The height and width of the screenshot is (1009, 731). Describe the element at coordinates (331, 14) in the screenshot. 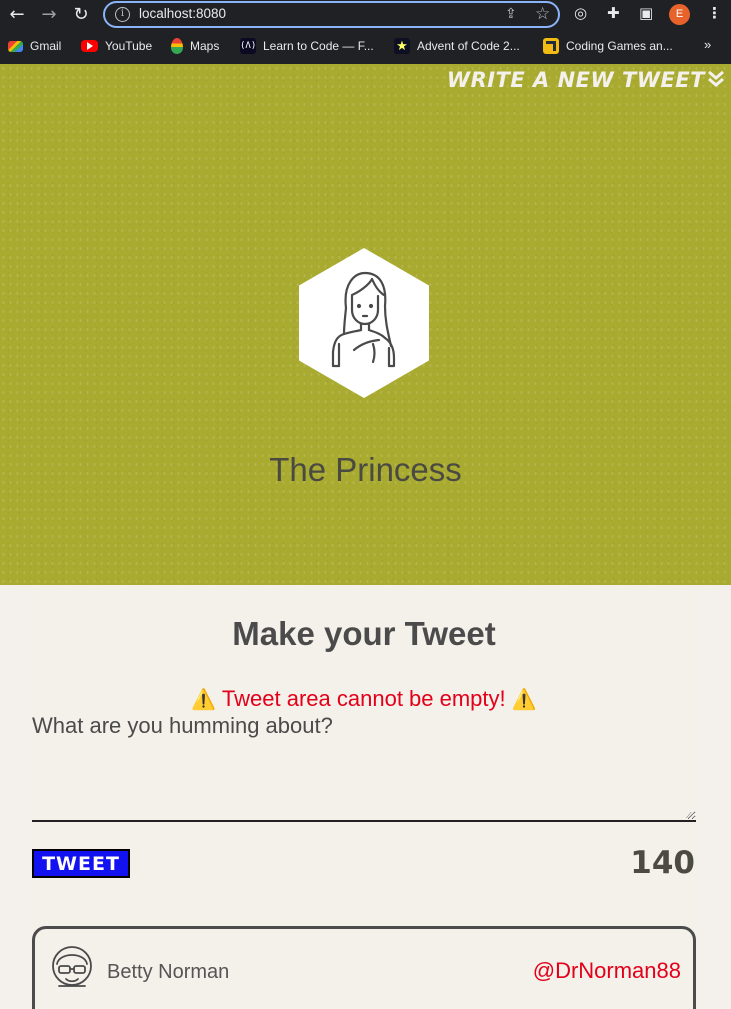

I see `address-bar: i localhost:8080 ⇪ ☆` at that location.